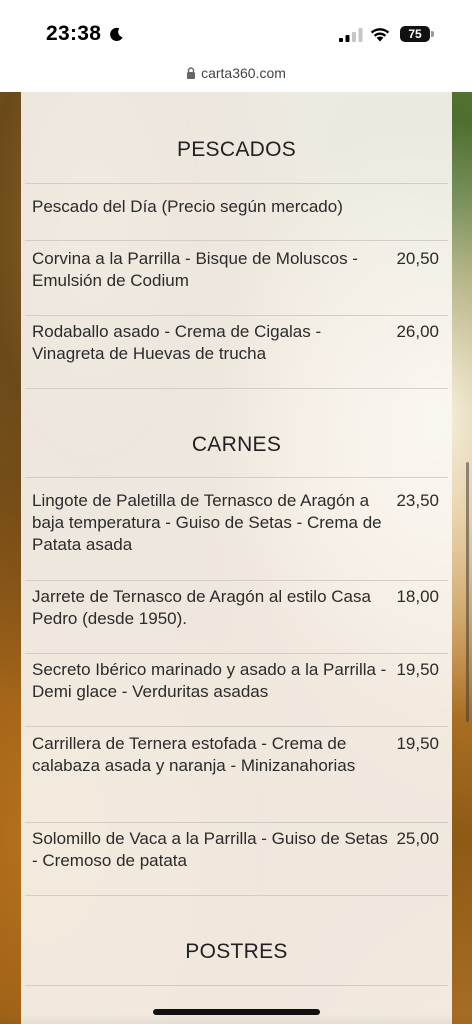 The image size is (472, 1024). I want to click on cellular-signal-icon, so click(351, 35).